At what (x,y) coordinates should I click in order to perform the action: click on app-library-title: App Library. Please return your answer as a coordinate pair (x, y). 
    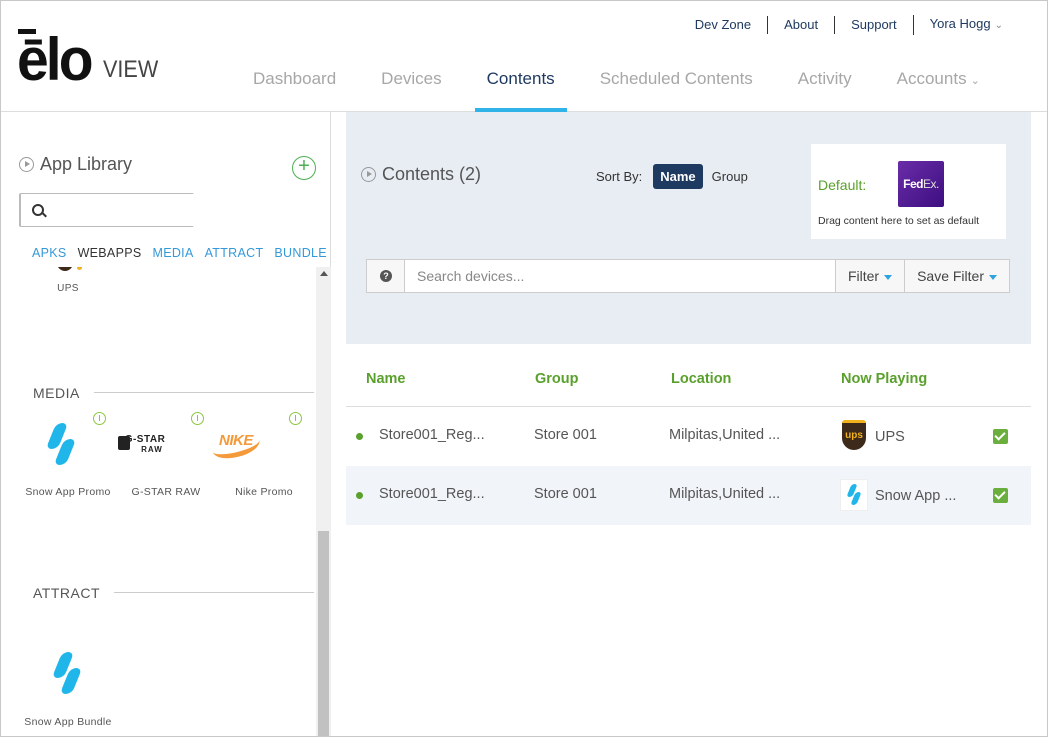
    Looking at the image, I should click on (75, 164).